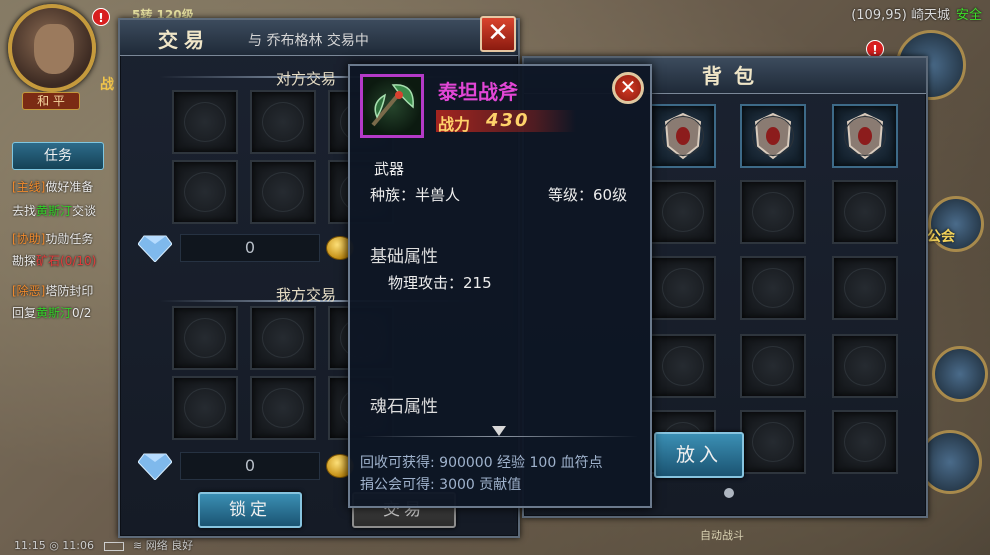  What do you see at coordinates (699, 455) in the screenshot?
I see `put-in-button: 放入` at bounding box center [699, 455].